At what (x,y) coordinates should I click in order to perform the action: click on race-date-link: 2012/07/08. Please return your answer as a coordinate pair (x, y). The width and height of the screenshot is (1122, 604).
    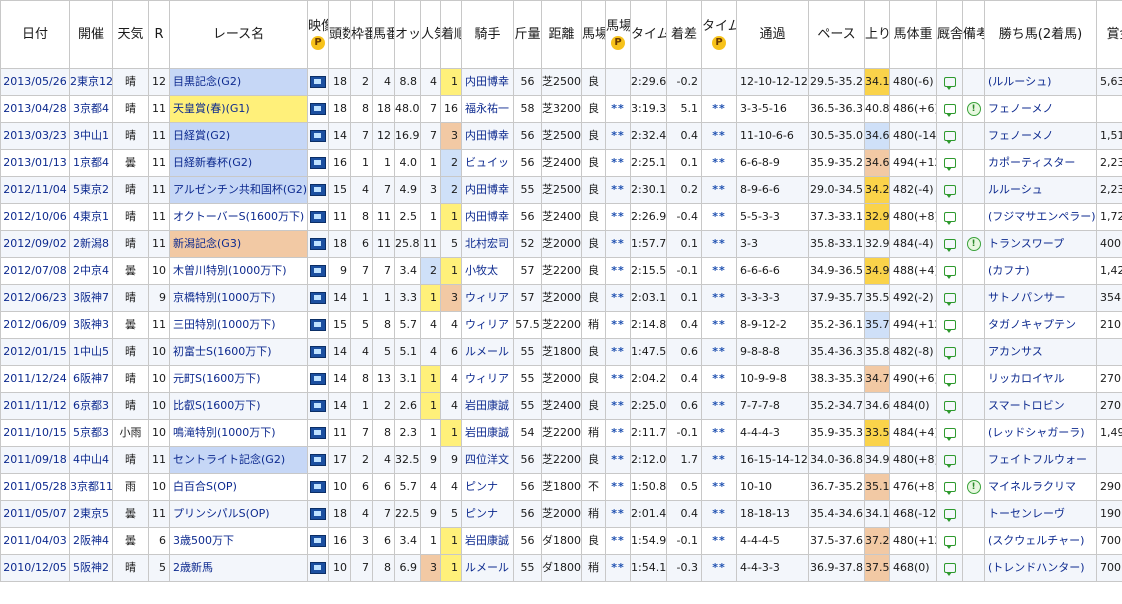
    Looking at the image, I should click on (35, 271).